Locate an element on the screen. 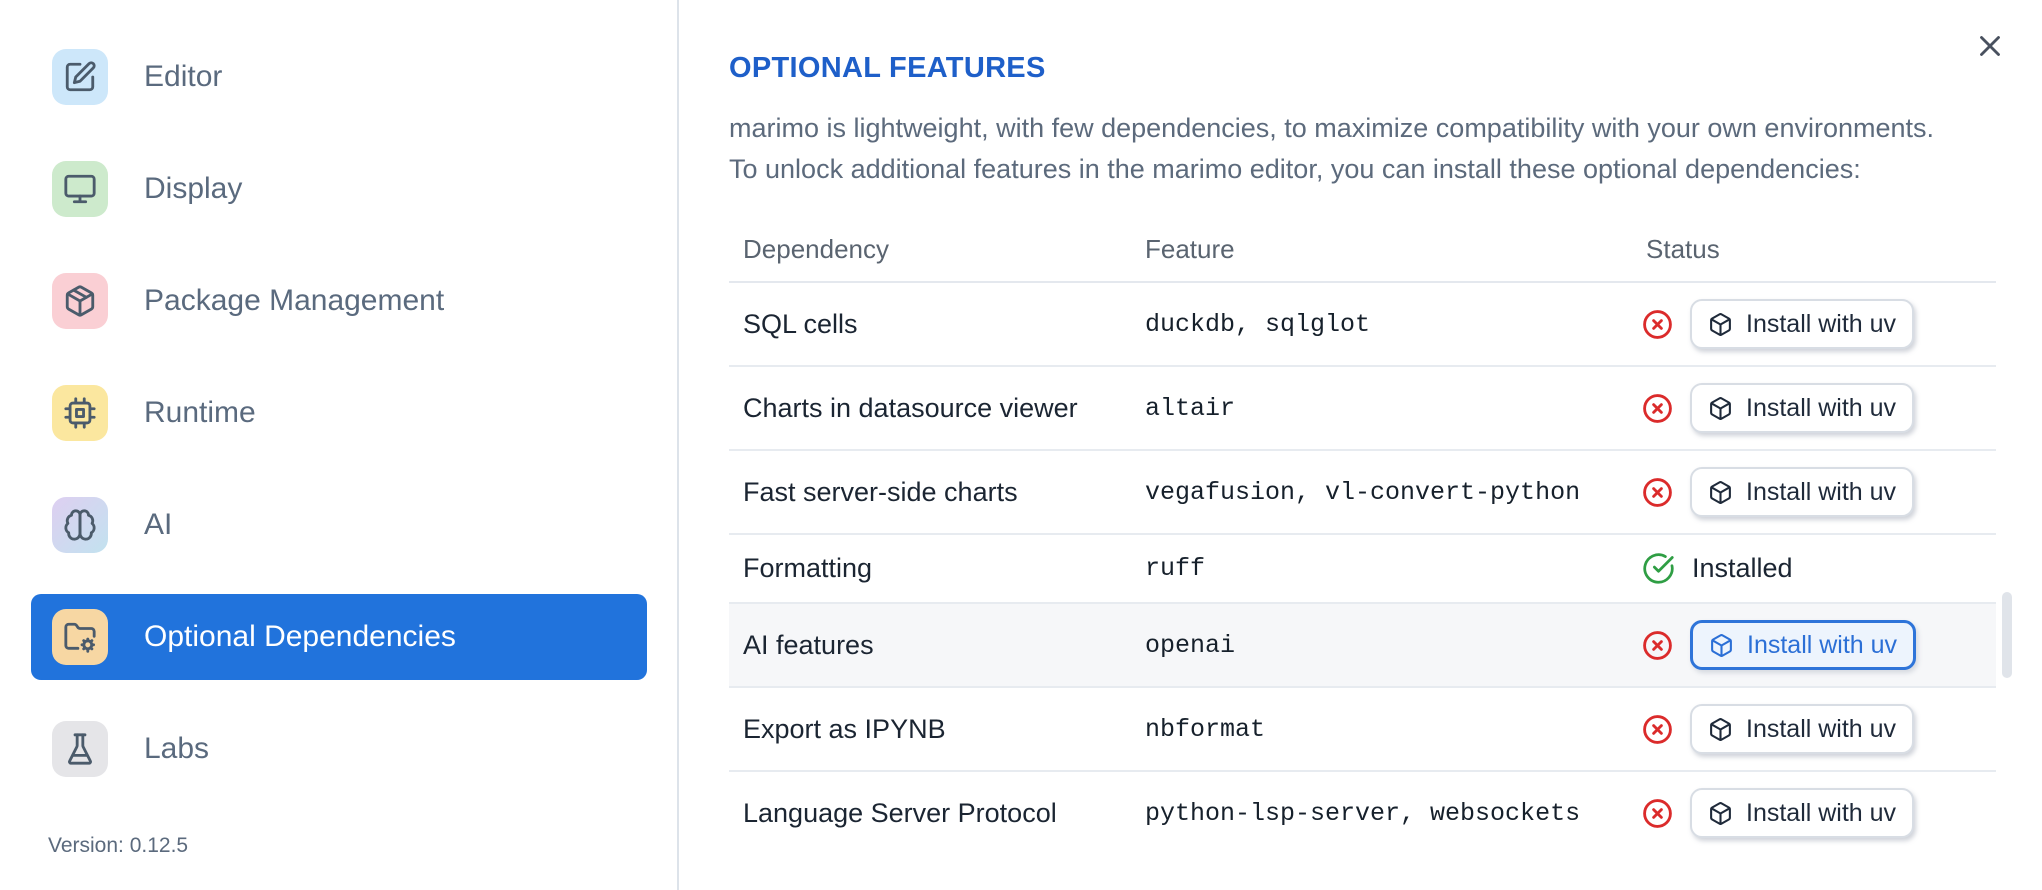 The width and height of the screenshot is (2042, 890). sidebar-item-editor: Editor is located at coordinates (339, 77).